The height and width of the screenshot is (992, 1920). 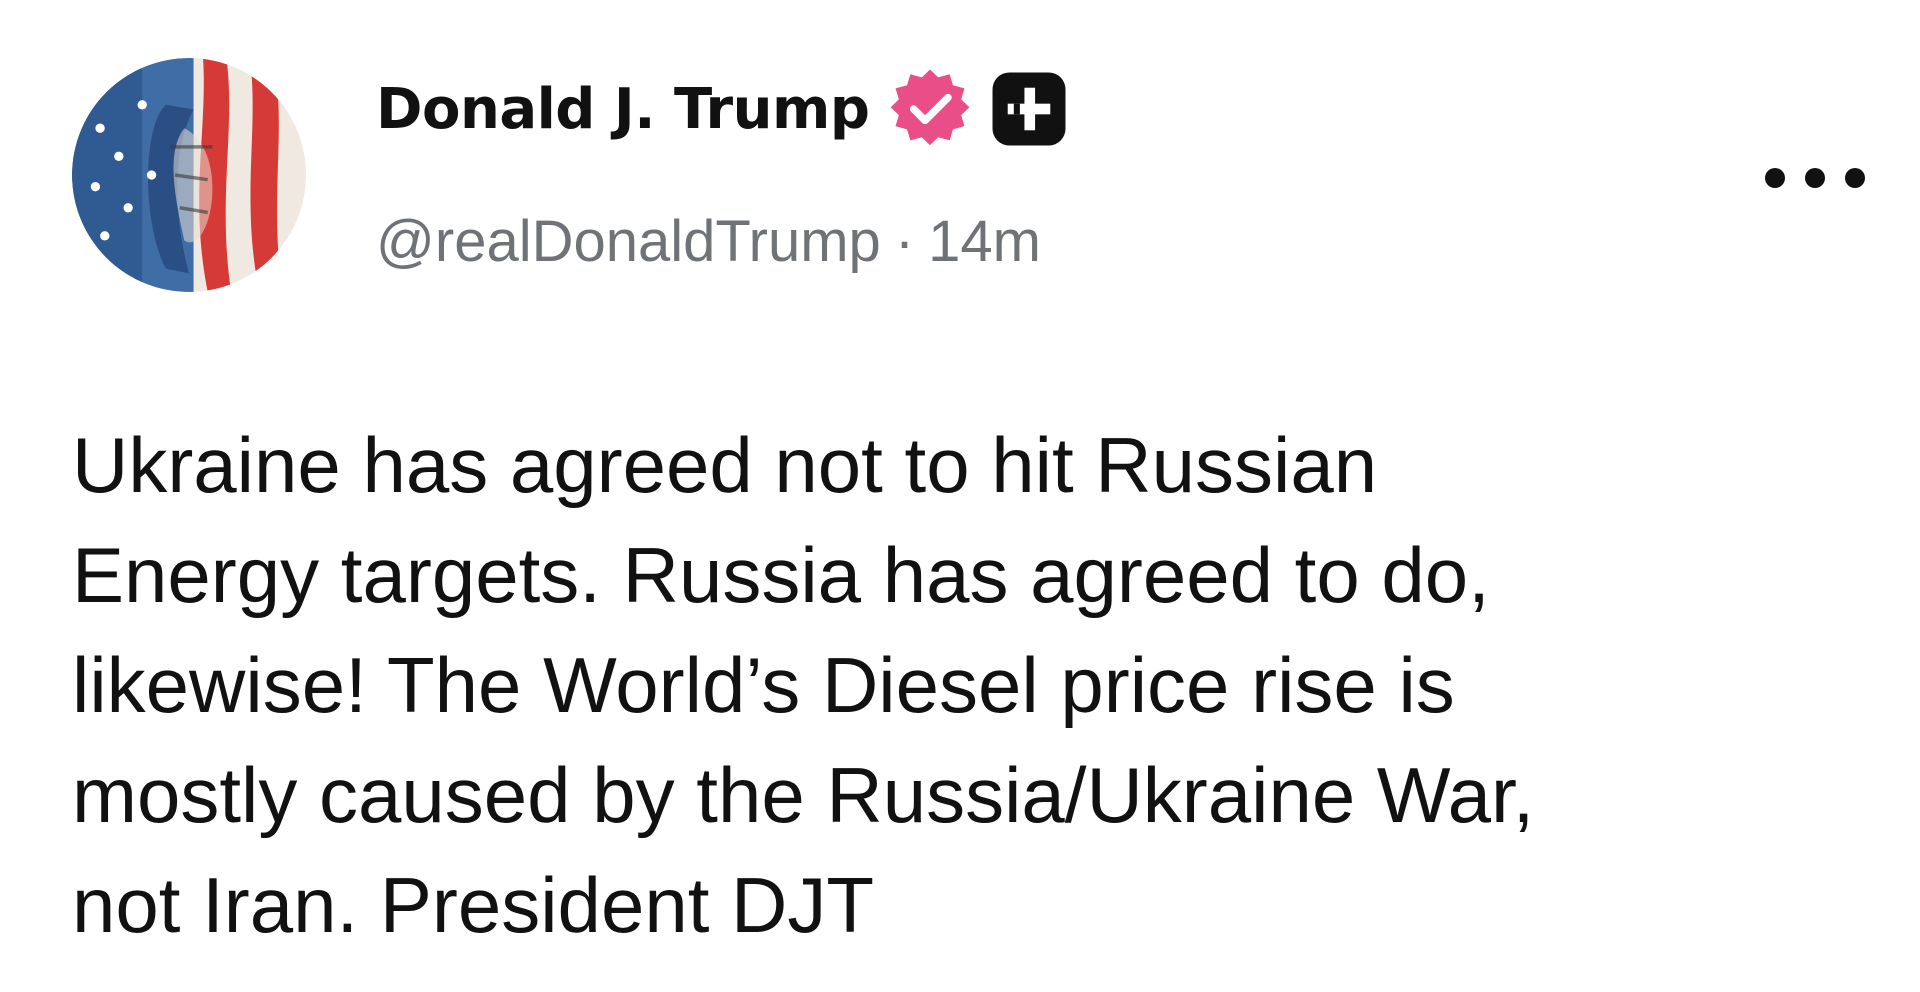 I want to click on more-options-button, so click(x=1815, y=178).